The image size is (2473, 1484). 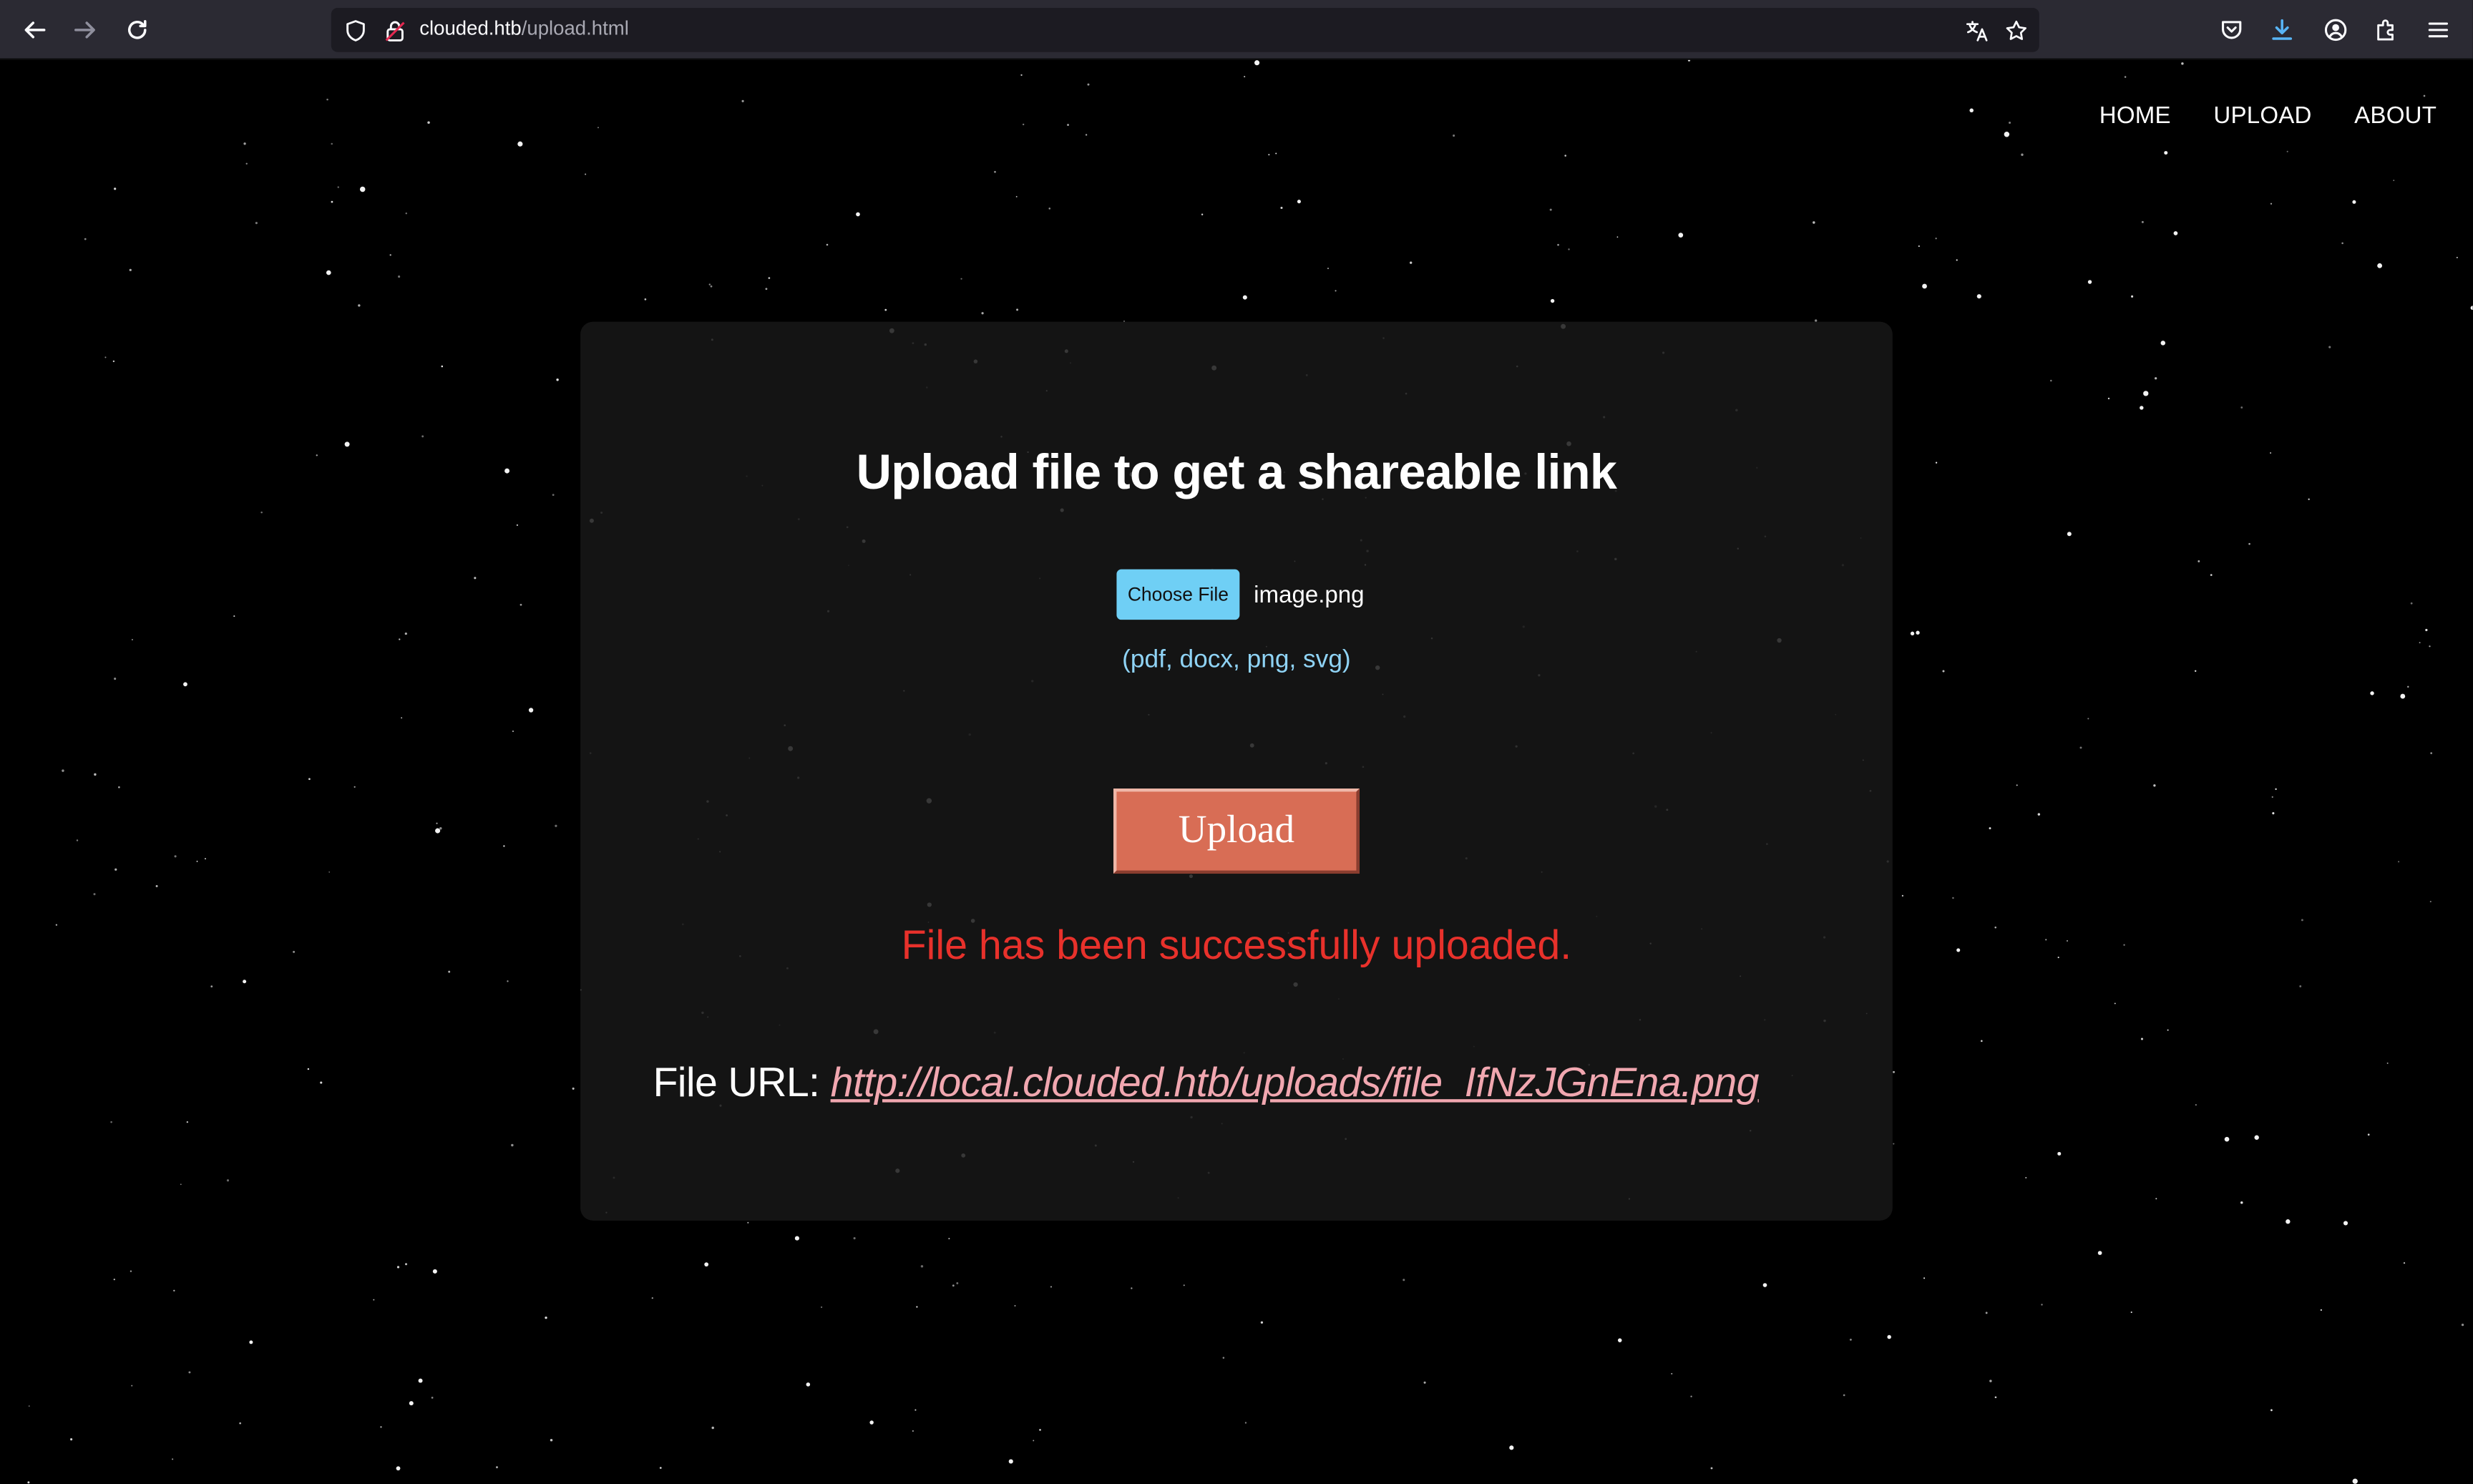 What do you see at coordinates (1185, 30) in the screenshot?
I see `url-bar: clouded.htb/upload.html` at bounding box center [1185, 30].